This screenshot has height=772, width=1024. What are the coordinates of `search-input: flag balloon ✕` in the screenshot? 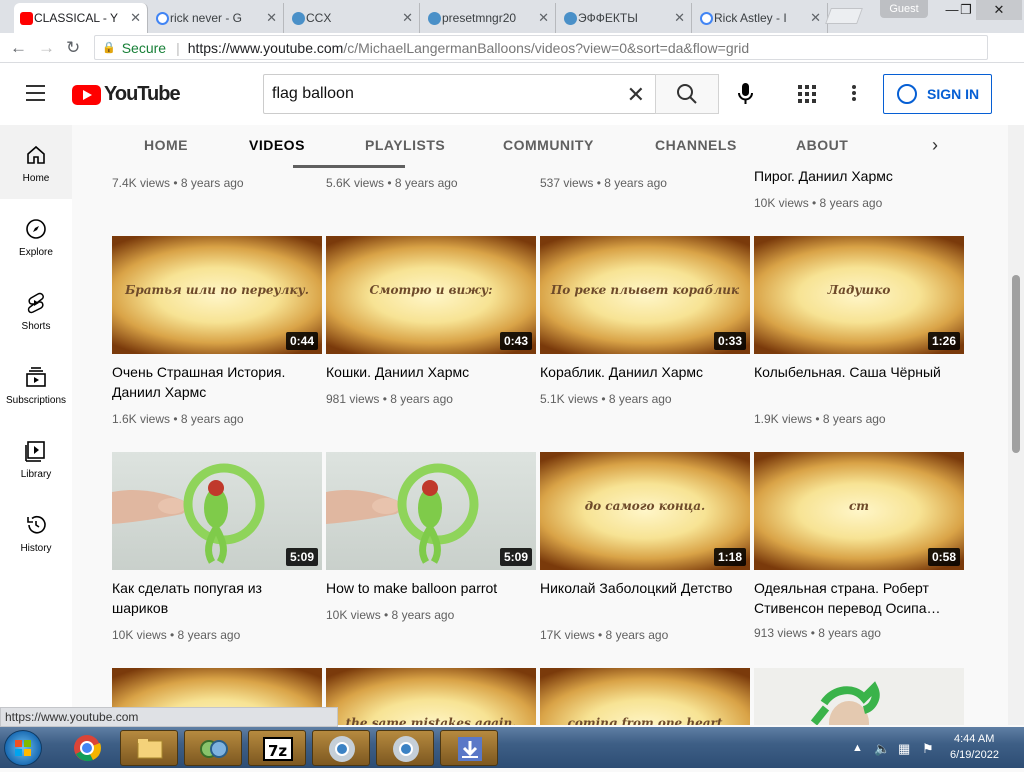 It's located at (459, 94).